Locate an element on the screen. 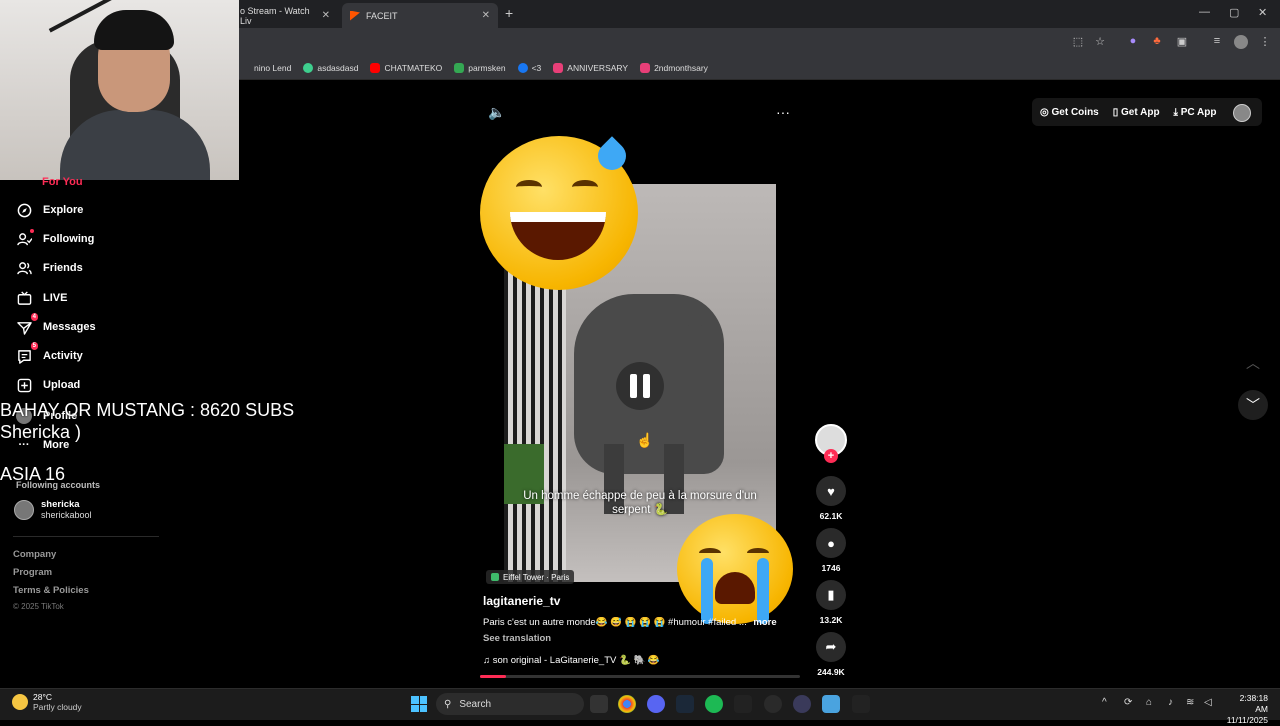  next-video-button: ﹀ is located at coordinates (1253, 405).